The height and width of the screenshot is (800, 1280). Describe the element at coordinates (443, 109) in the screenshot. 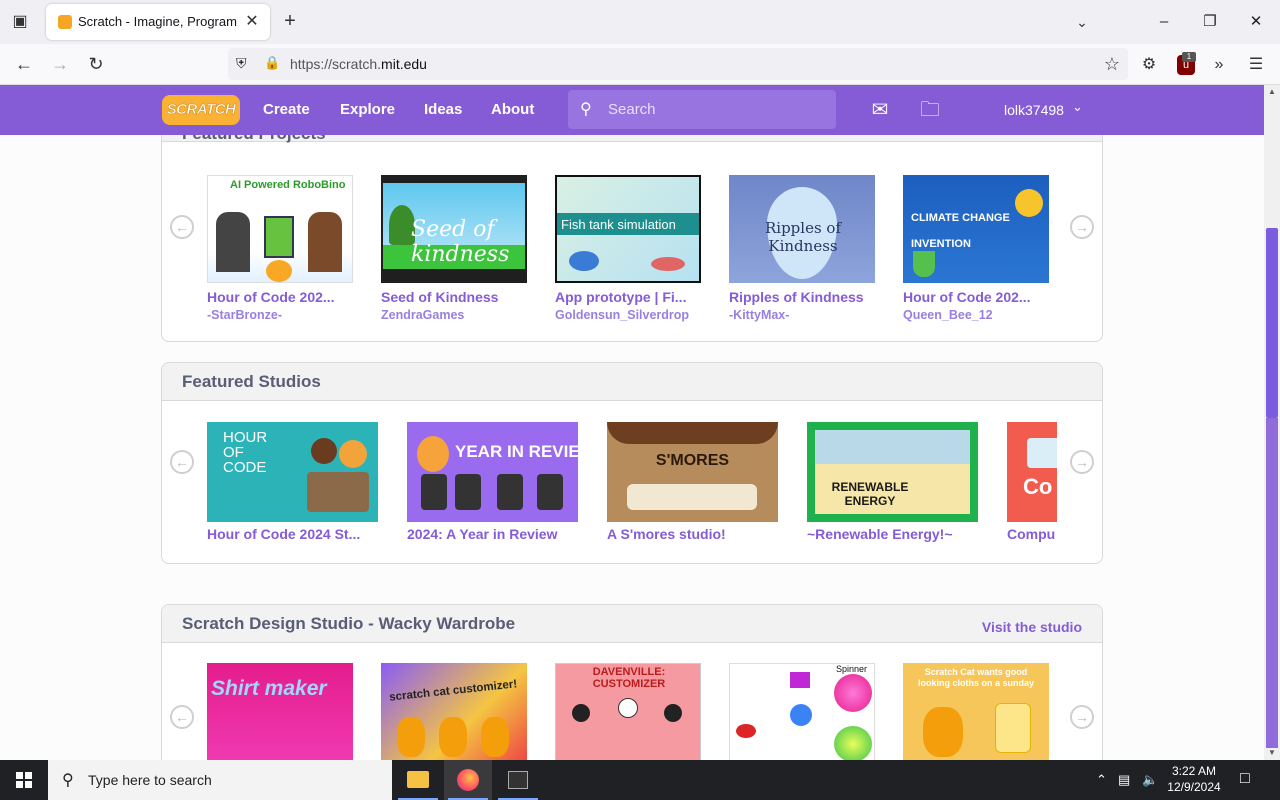

I see `nav-ideas-link: Ideas` at that location.